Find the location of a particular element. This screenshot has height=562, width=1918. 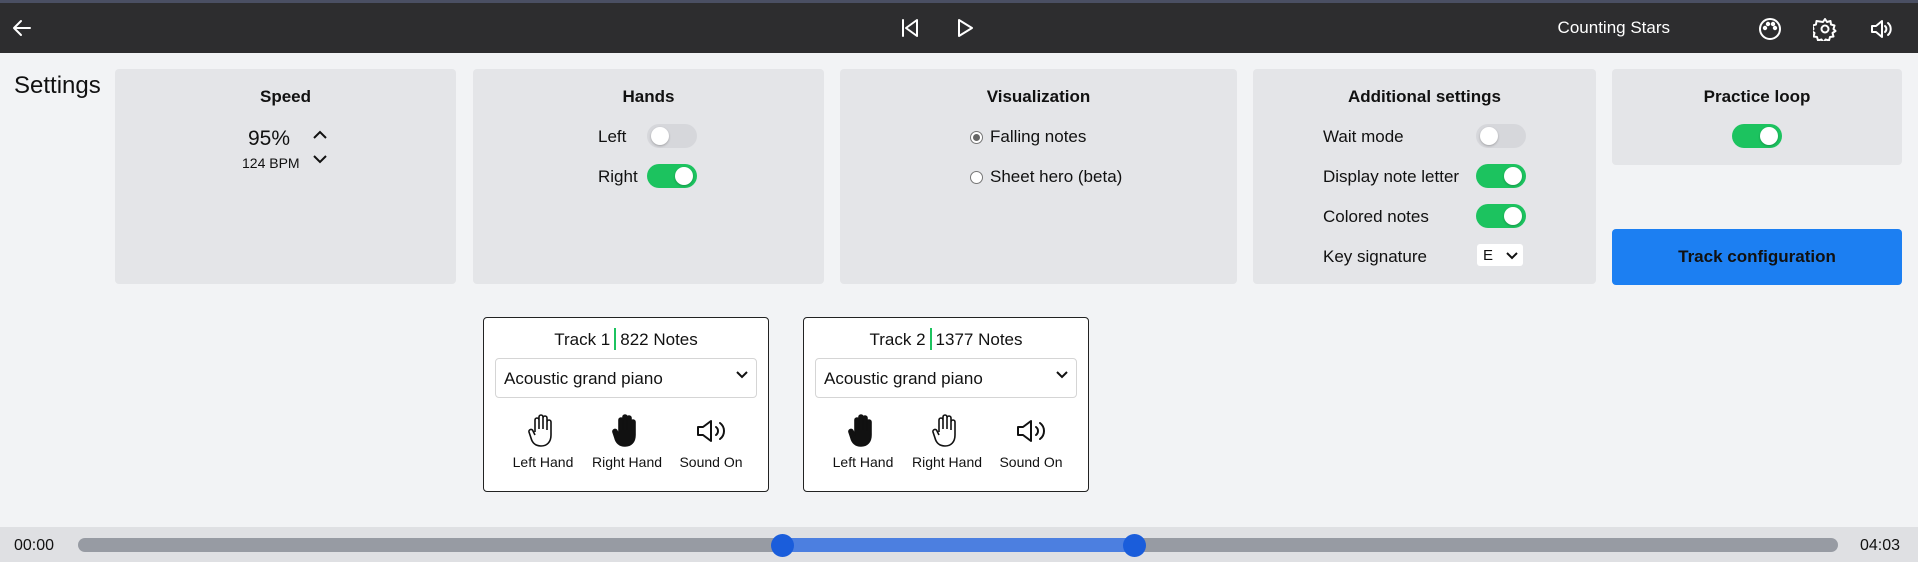

visualization-title: Visualization is located at coordinates (1038, 96).